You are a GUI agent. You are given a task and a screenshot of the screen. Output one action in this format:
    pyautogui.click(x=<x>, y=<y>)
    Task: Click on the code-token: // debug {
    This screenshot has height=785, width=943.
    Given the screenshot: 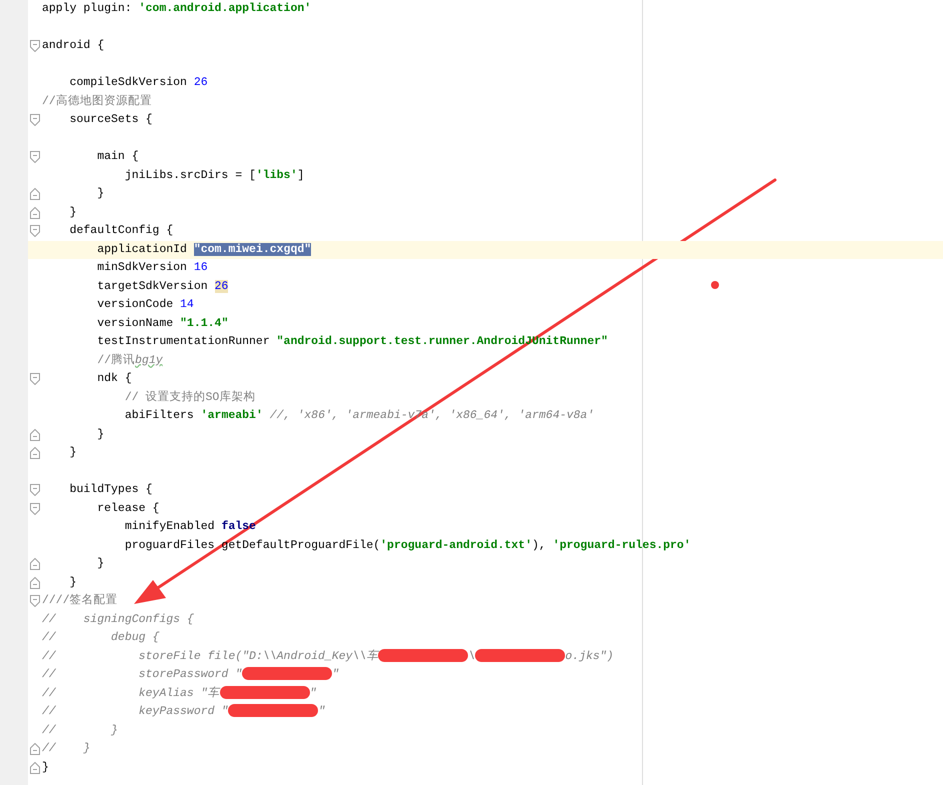 What is the action you would take?
    pyautogui.click(x=101, y=637)
    